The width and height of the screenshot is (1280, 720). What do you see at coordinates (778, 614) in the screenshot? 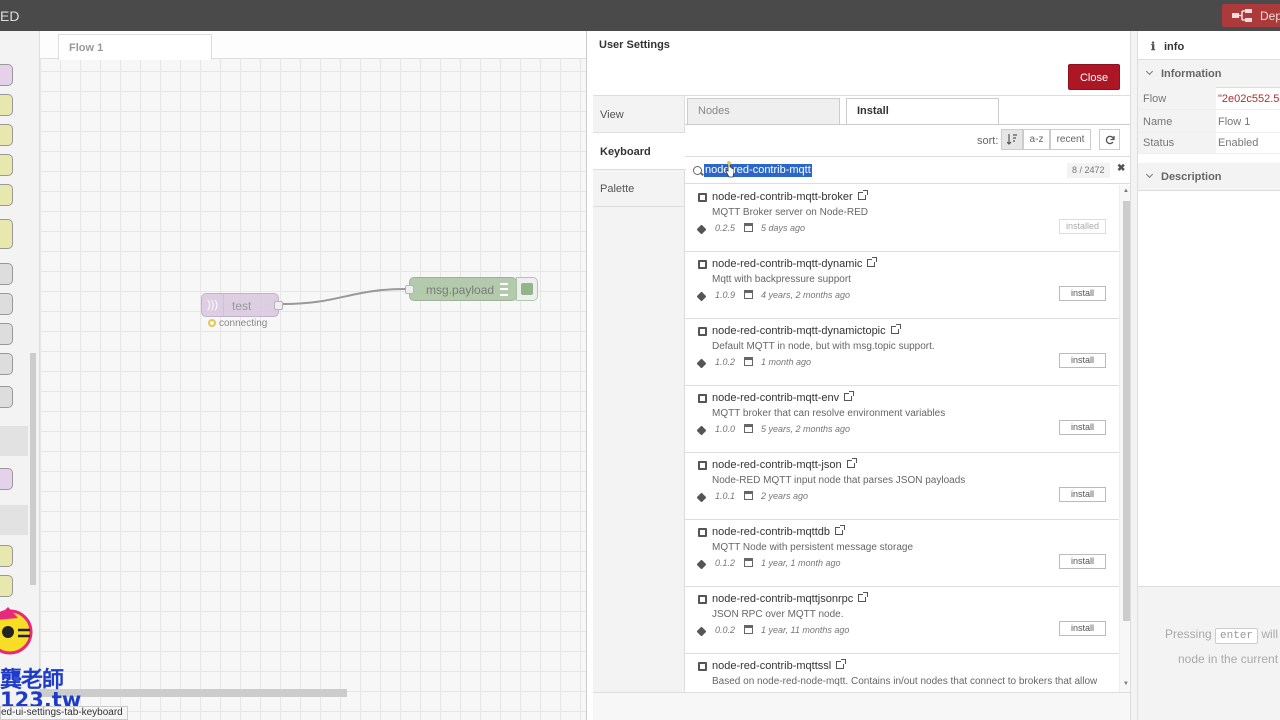
I see `package-description: JSON RPC over MQTT node.` at bounding box center [778, 614].